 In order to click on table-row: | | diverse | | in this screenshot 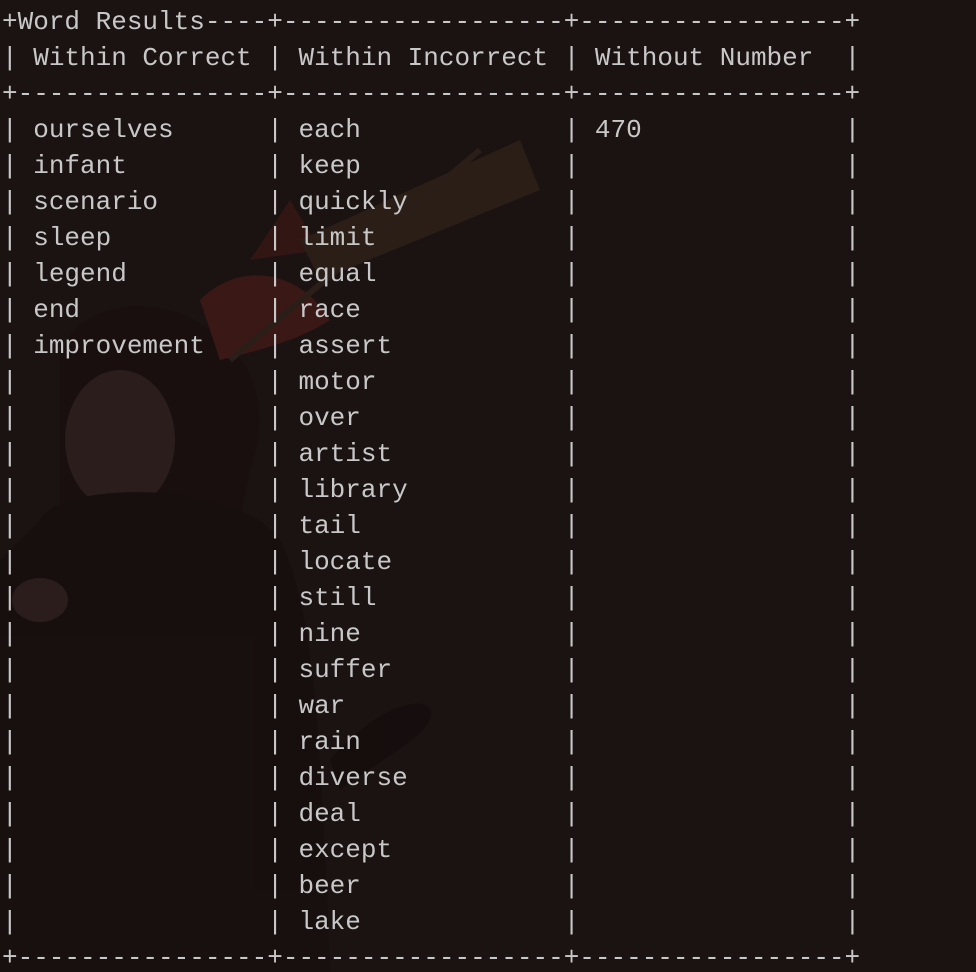, I will do `click(431, 778)`.